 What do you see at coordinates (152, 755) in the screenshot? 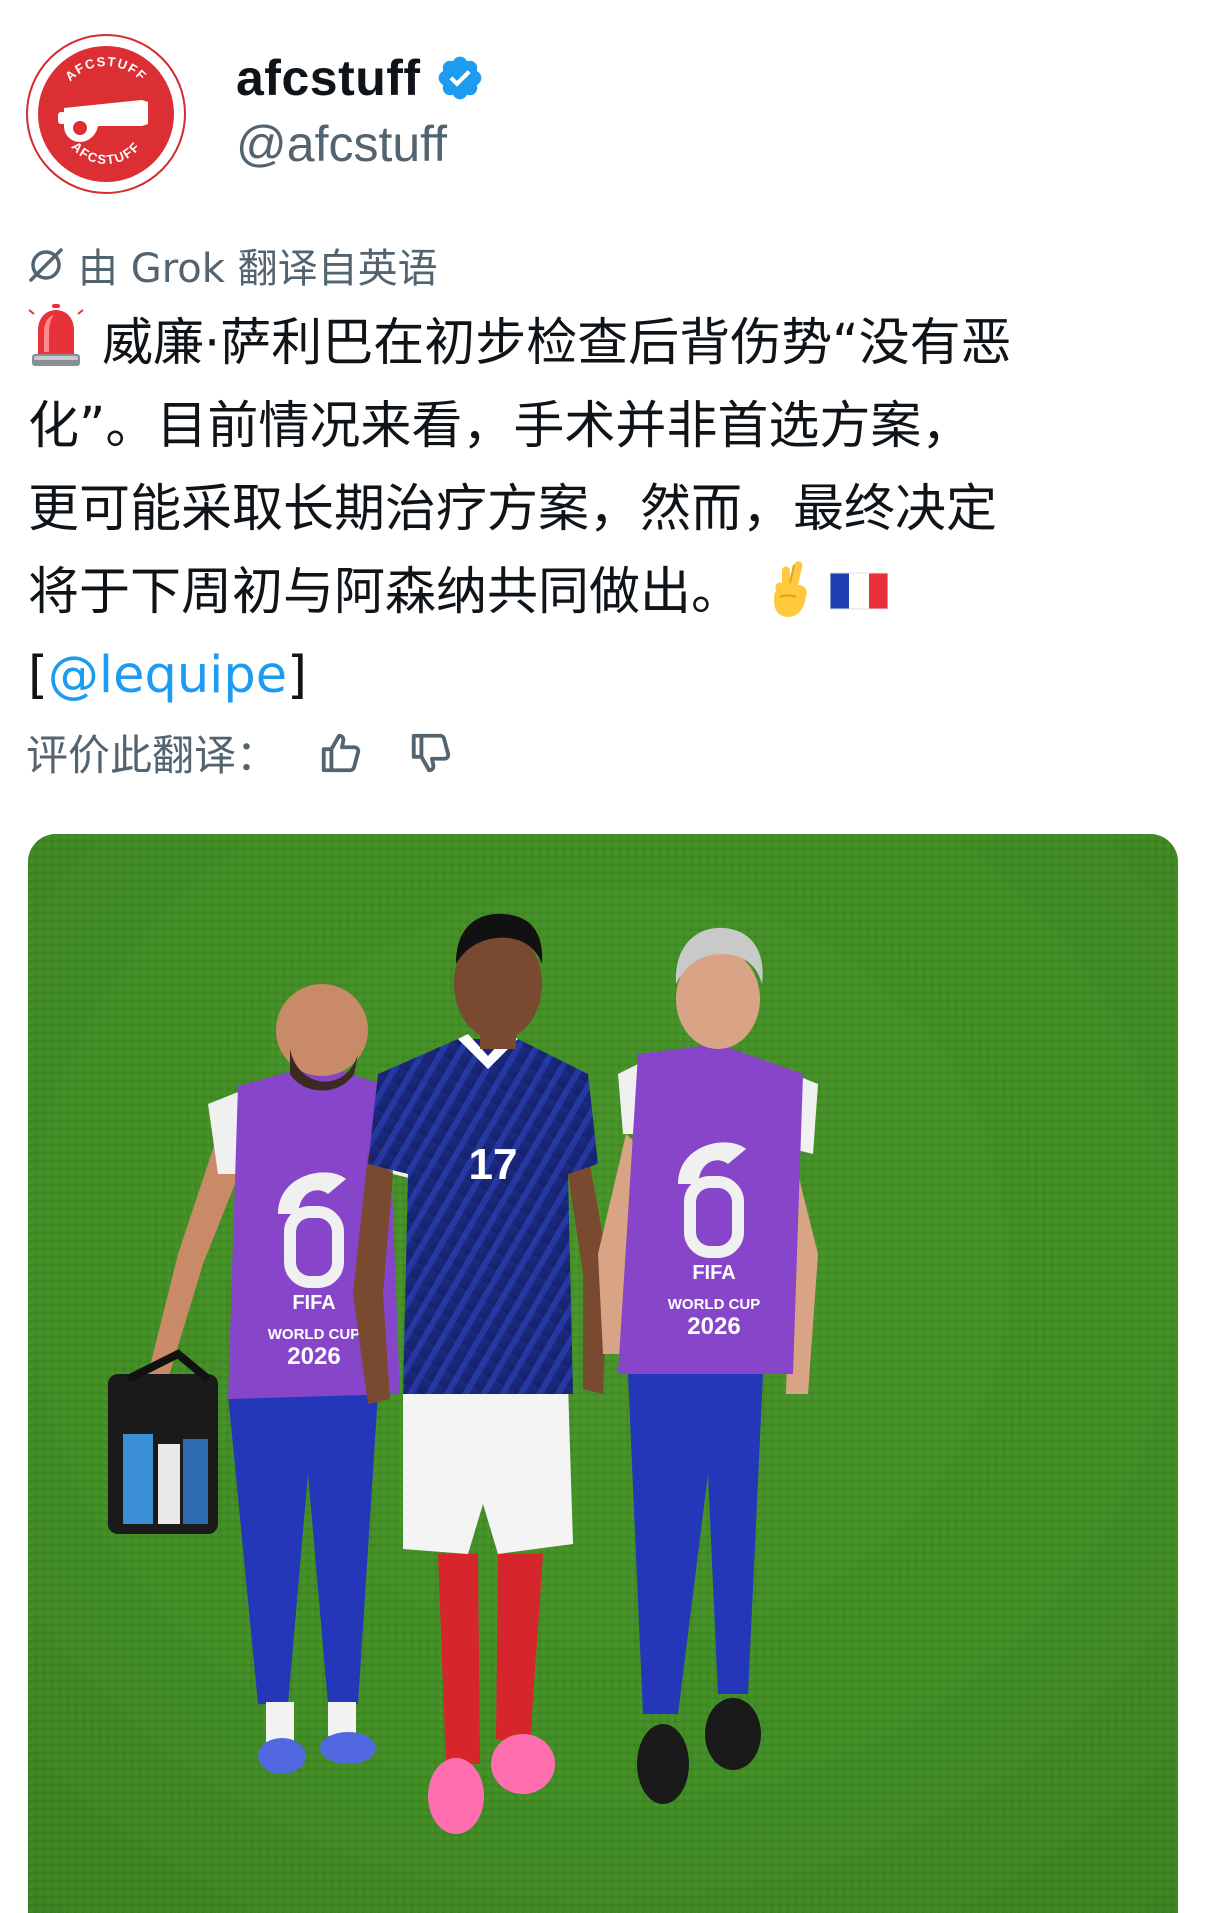
I see `rate-translation-label: 评价此翻译：` at bounding box center [152, 755].